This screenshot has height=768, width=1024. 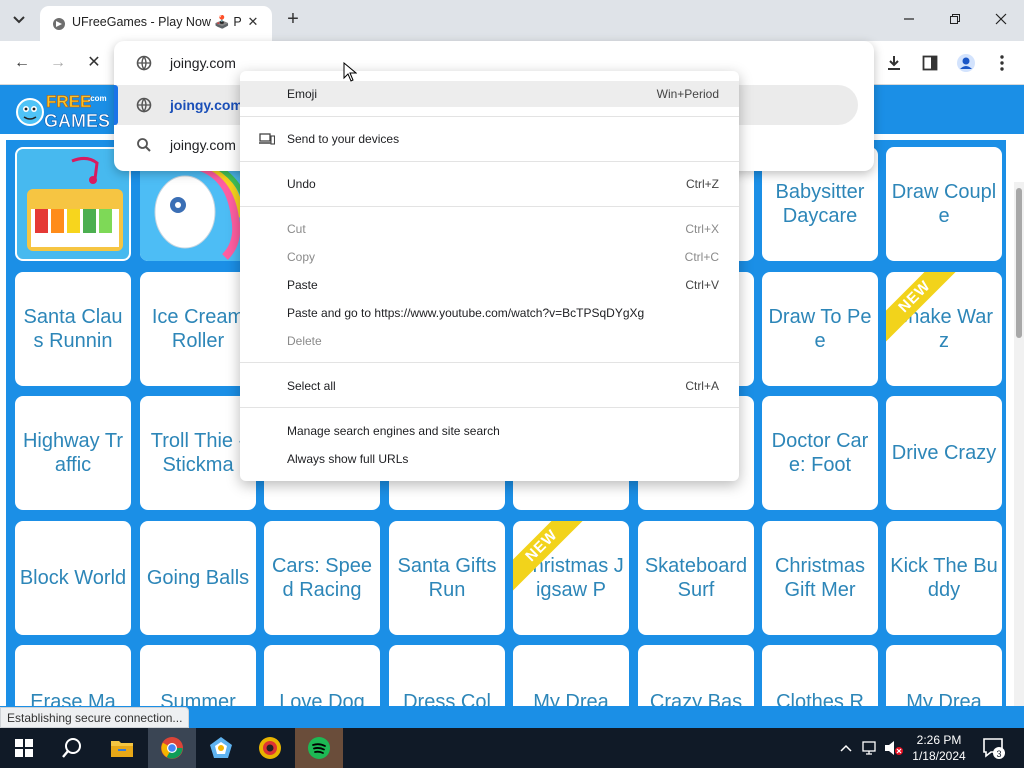 What do you see at coordinates (68, 101) in the screenshot?
I see `logo-free-text: FREE` at bounding box center [68, 101].